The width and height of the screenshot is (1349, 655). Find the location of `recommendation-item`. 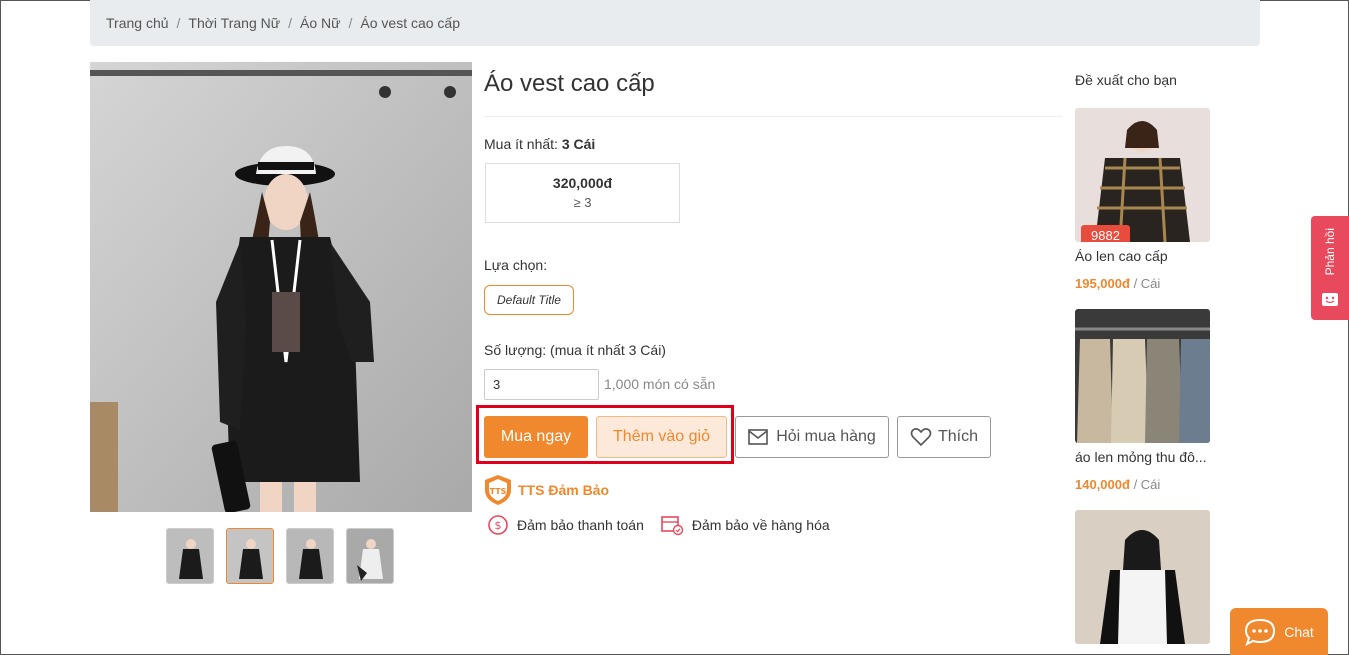

recommendation-item is located at coordinates (1145, 577).